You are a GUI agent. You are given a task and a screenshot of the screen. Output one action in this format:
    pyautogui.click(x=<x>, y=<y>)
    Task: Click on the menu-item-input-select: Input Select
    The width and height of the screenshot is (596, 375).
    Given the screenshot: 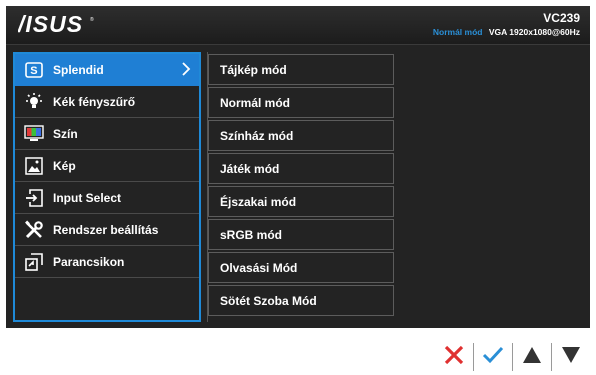 What is the action you would take?
    pyautogui.click(x=107, y=198)
    